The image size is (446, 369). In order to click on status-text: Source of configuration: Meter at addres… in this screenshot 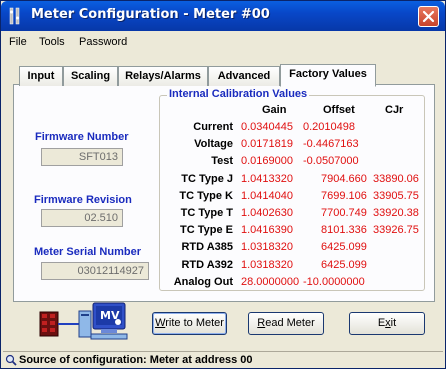, I will do `click(136, 360)`.